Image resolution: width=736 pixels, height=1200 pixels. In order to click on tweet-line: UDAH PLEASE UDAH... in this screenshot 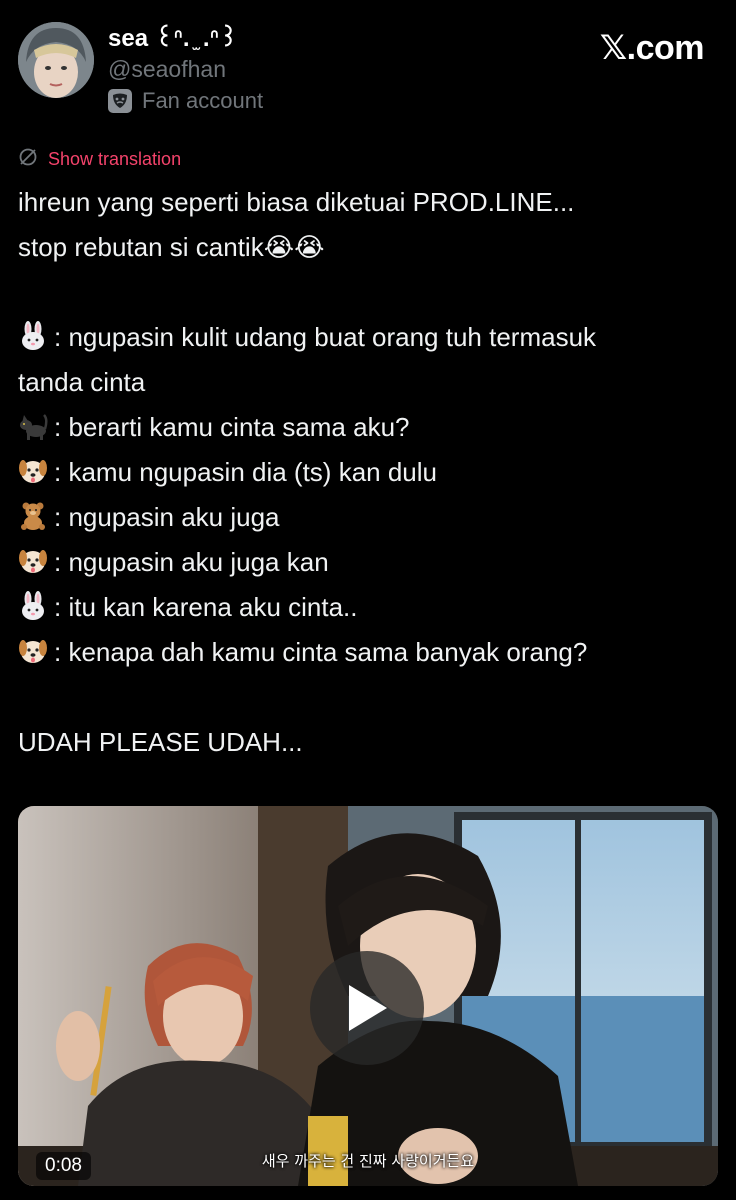, I will do `click(160, 742)`.